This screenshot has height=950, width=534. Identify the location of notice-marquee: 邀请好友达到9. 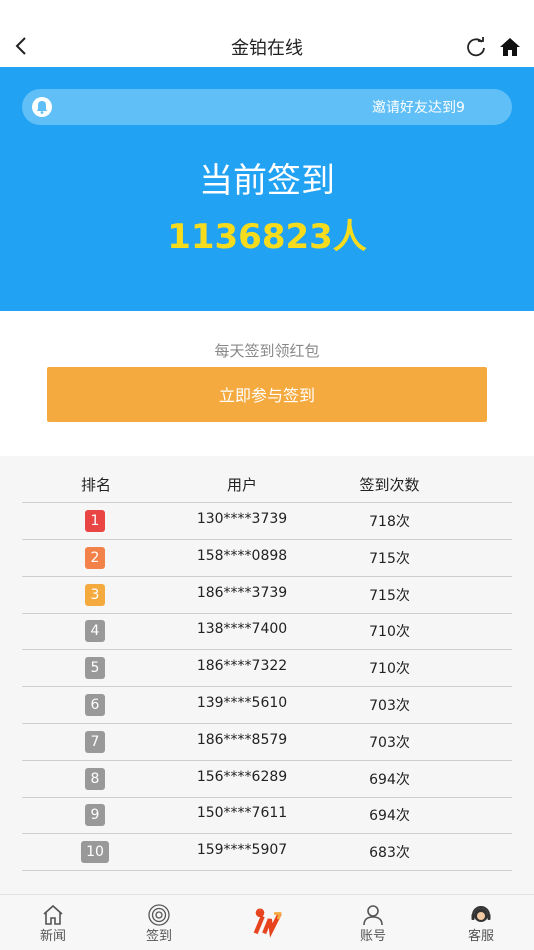
(267, 107).